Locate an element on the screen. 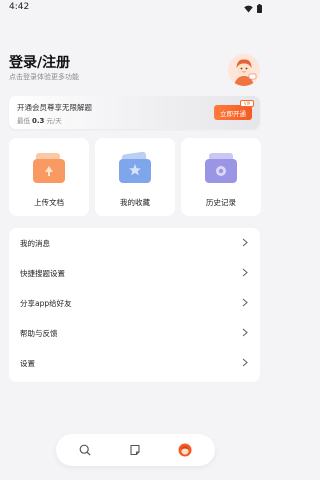  note-icon is located at coordinates (135, 450).